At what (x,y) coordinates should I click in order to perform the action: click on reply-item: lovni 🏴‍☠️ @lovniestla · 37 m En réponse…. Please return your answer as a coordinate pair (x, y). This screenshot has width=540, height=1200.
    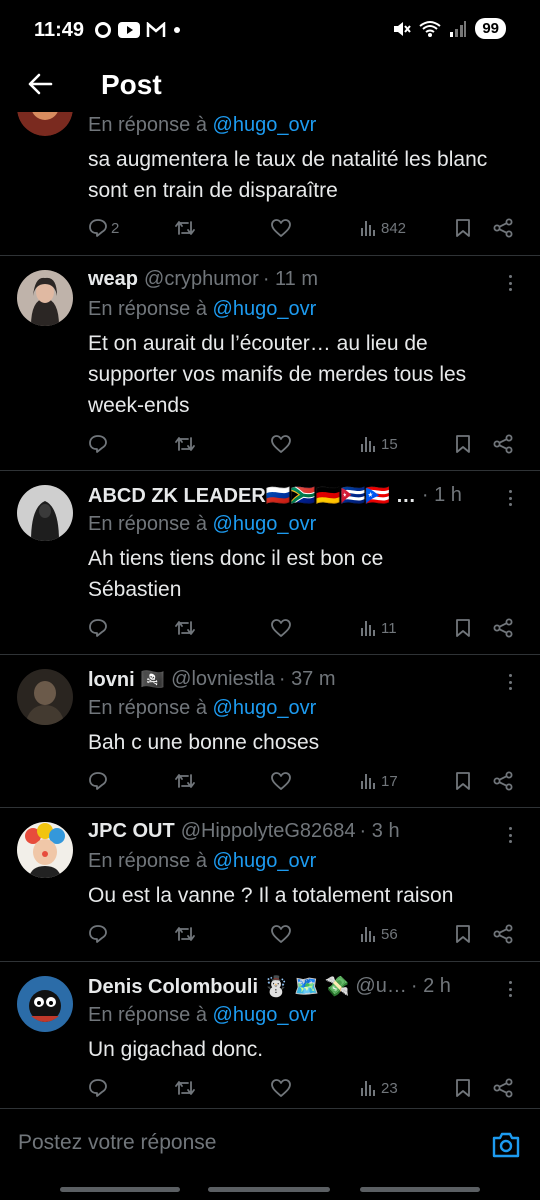
    Looking at the image, I should click on (270, 731).